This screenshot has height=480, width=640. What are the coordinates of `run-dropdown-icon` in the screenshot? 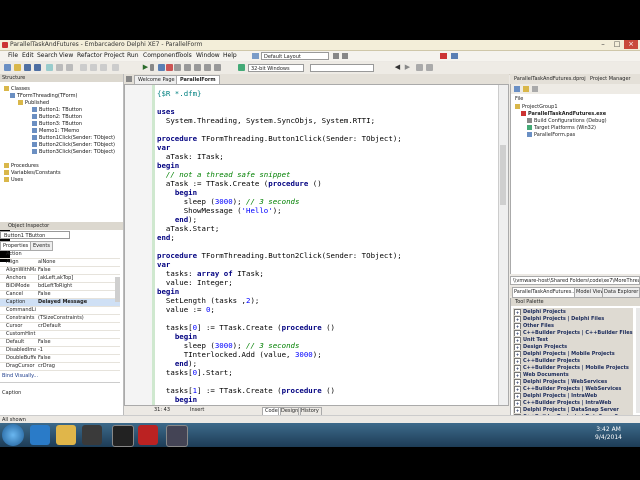 It's located at (152, 67).